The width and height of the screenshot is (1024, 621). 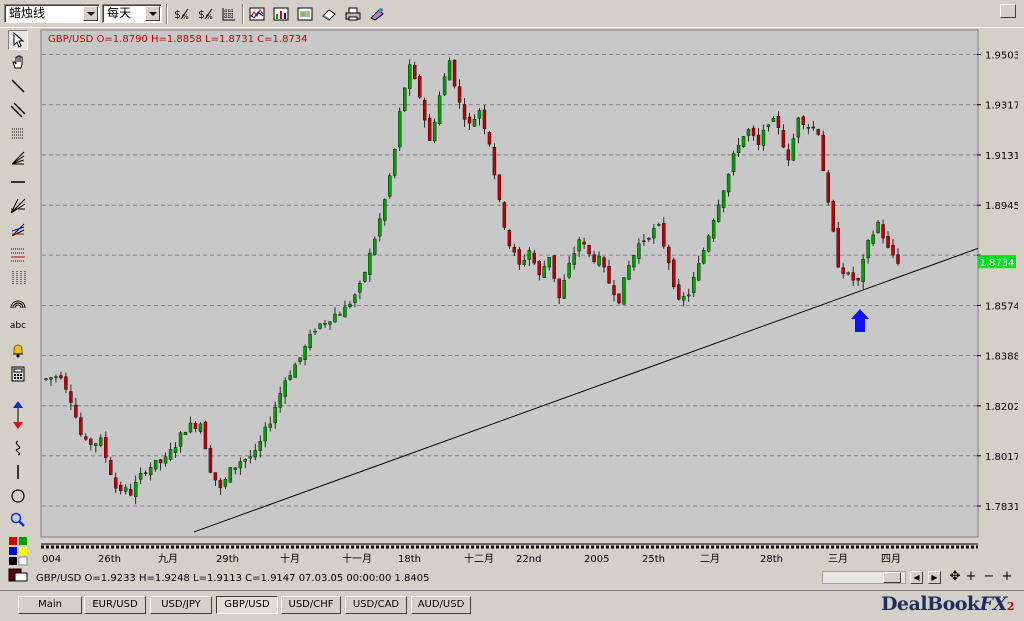 What do you see at coordinates (989, 577) in the screenshot?
I see `zoom-out-button: −` at bounding box center [989, 577].